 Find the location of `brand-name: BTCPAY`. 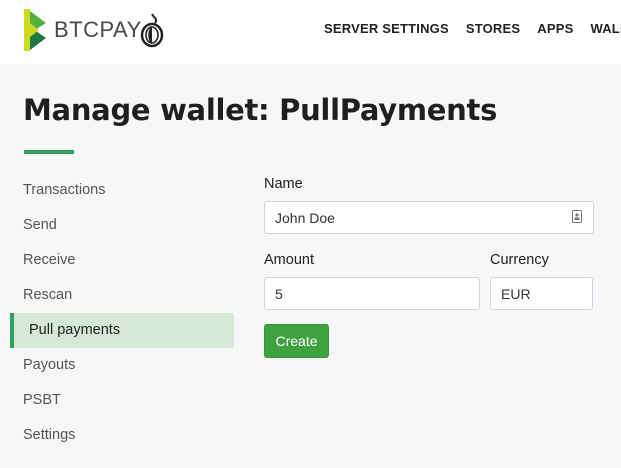

brand-name: BTCPAY is located at coordinates (98, 29).